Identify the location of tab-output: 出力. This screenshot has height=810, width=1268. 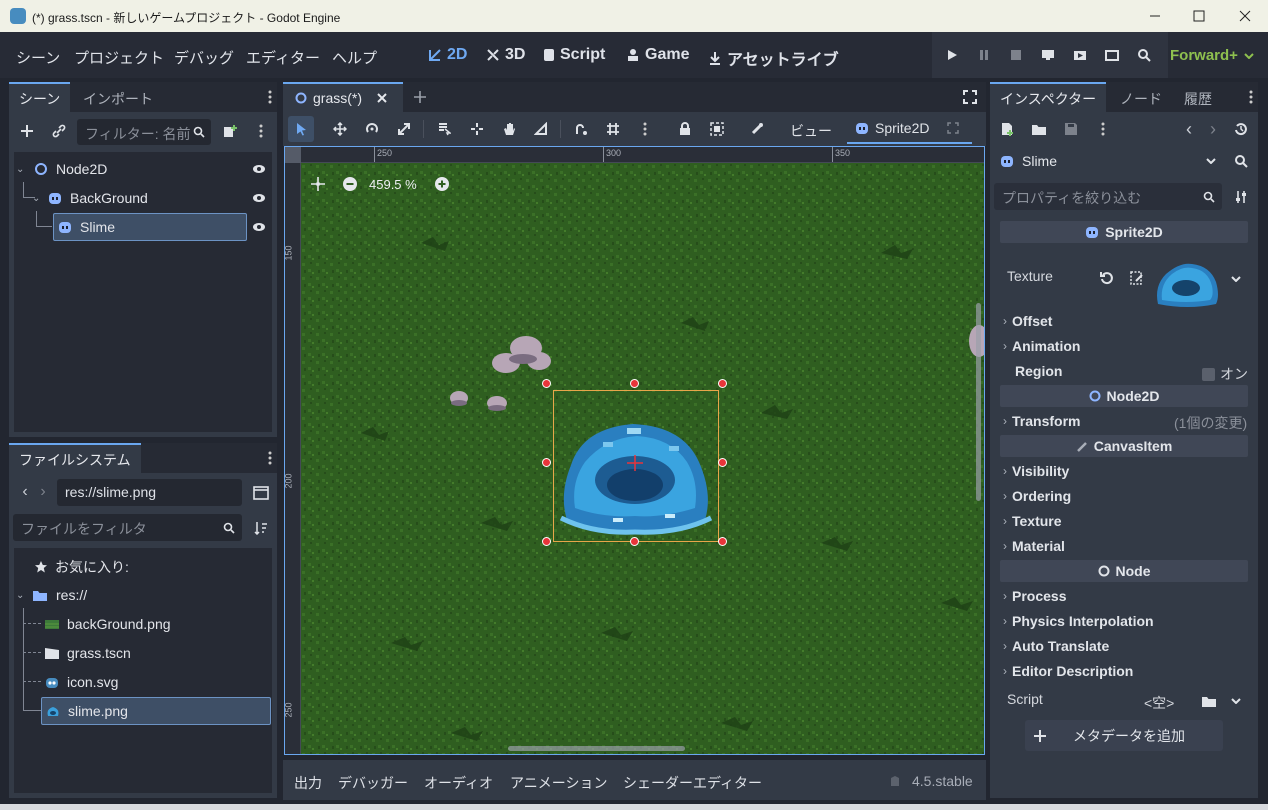
(308, 783).